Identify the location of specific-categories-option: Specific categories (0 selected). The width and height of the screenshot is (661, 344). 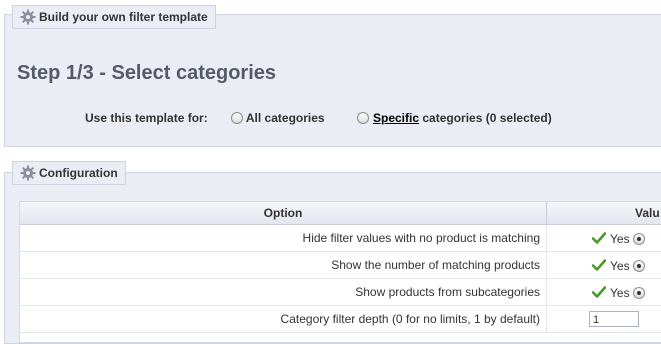
(454, 118).